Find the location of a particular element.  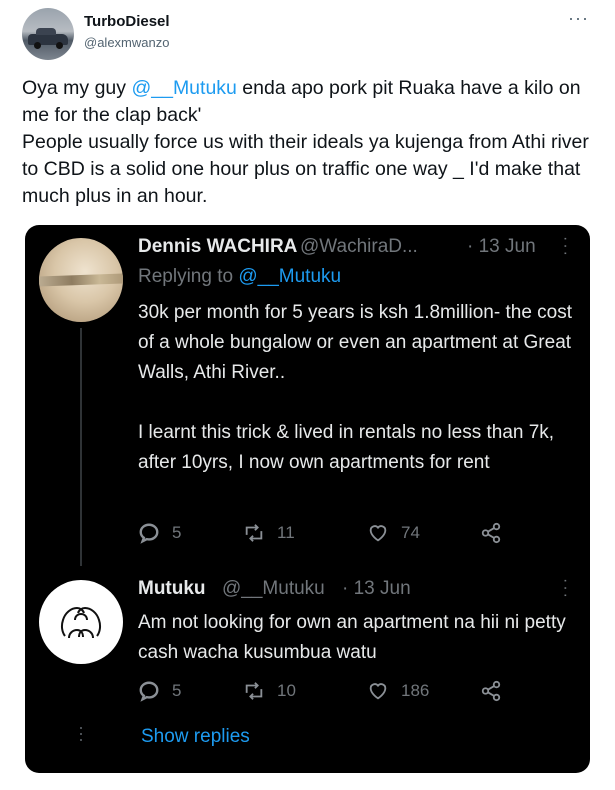

reply-author-name: Dennis WACHIRA is located at coordinates (217, 247).